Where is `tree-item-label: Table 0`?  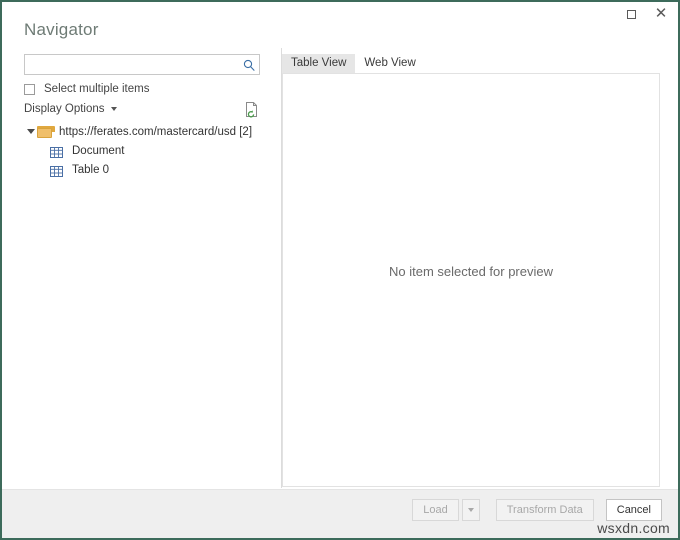
tree-item-label: Table 0 is located at coordinates (91, 169).